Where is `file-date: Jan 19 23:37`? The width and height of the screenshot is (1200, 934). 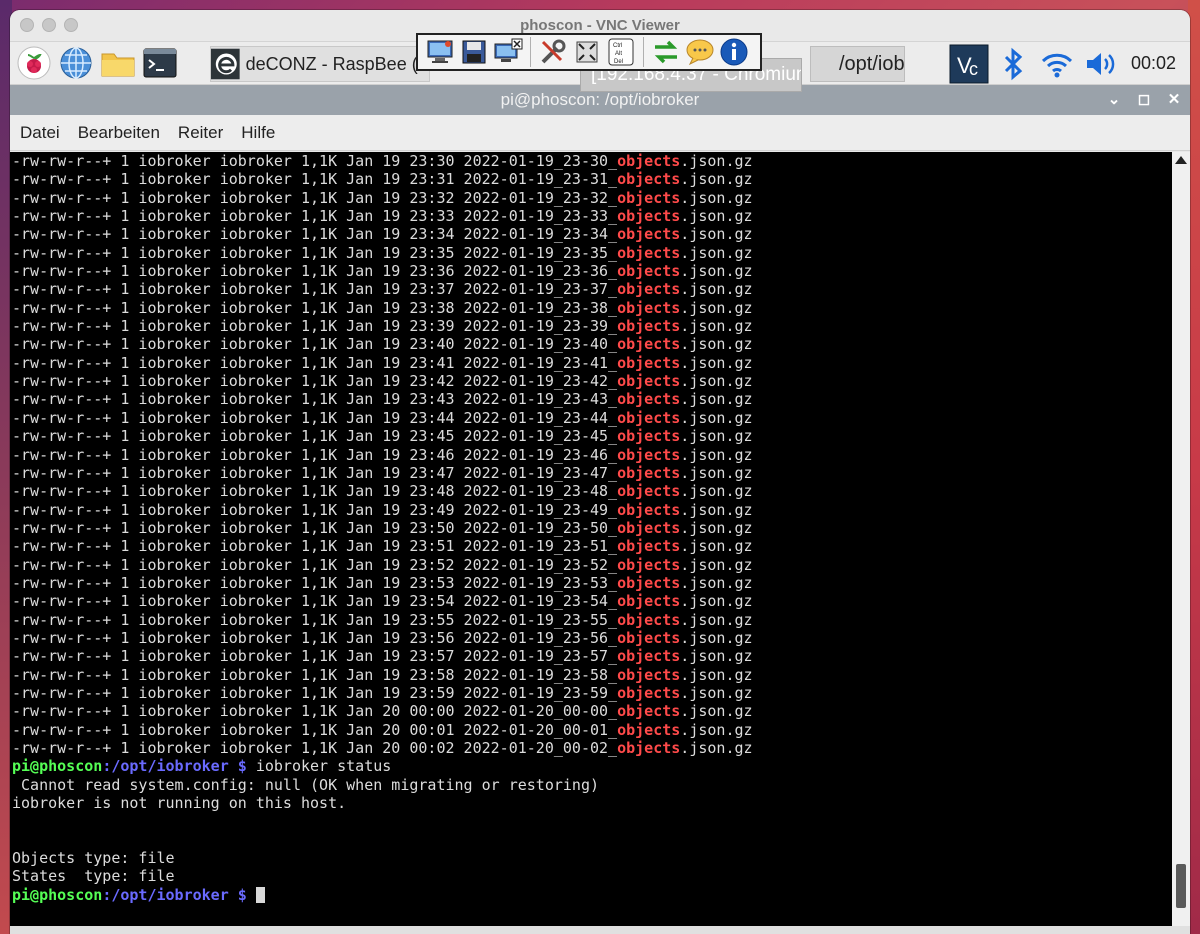
file-date: Jan 19 23:37 is located at coordinates (405, 289).